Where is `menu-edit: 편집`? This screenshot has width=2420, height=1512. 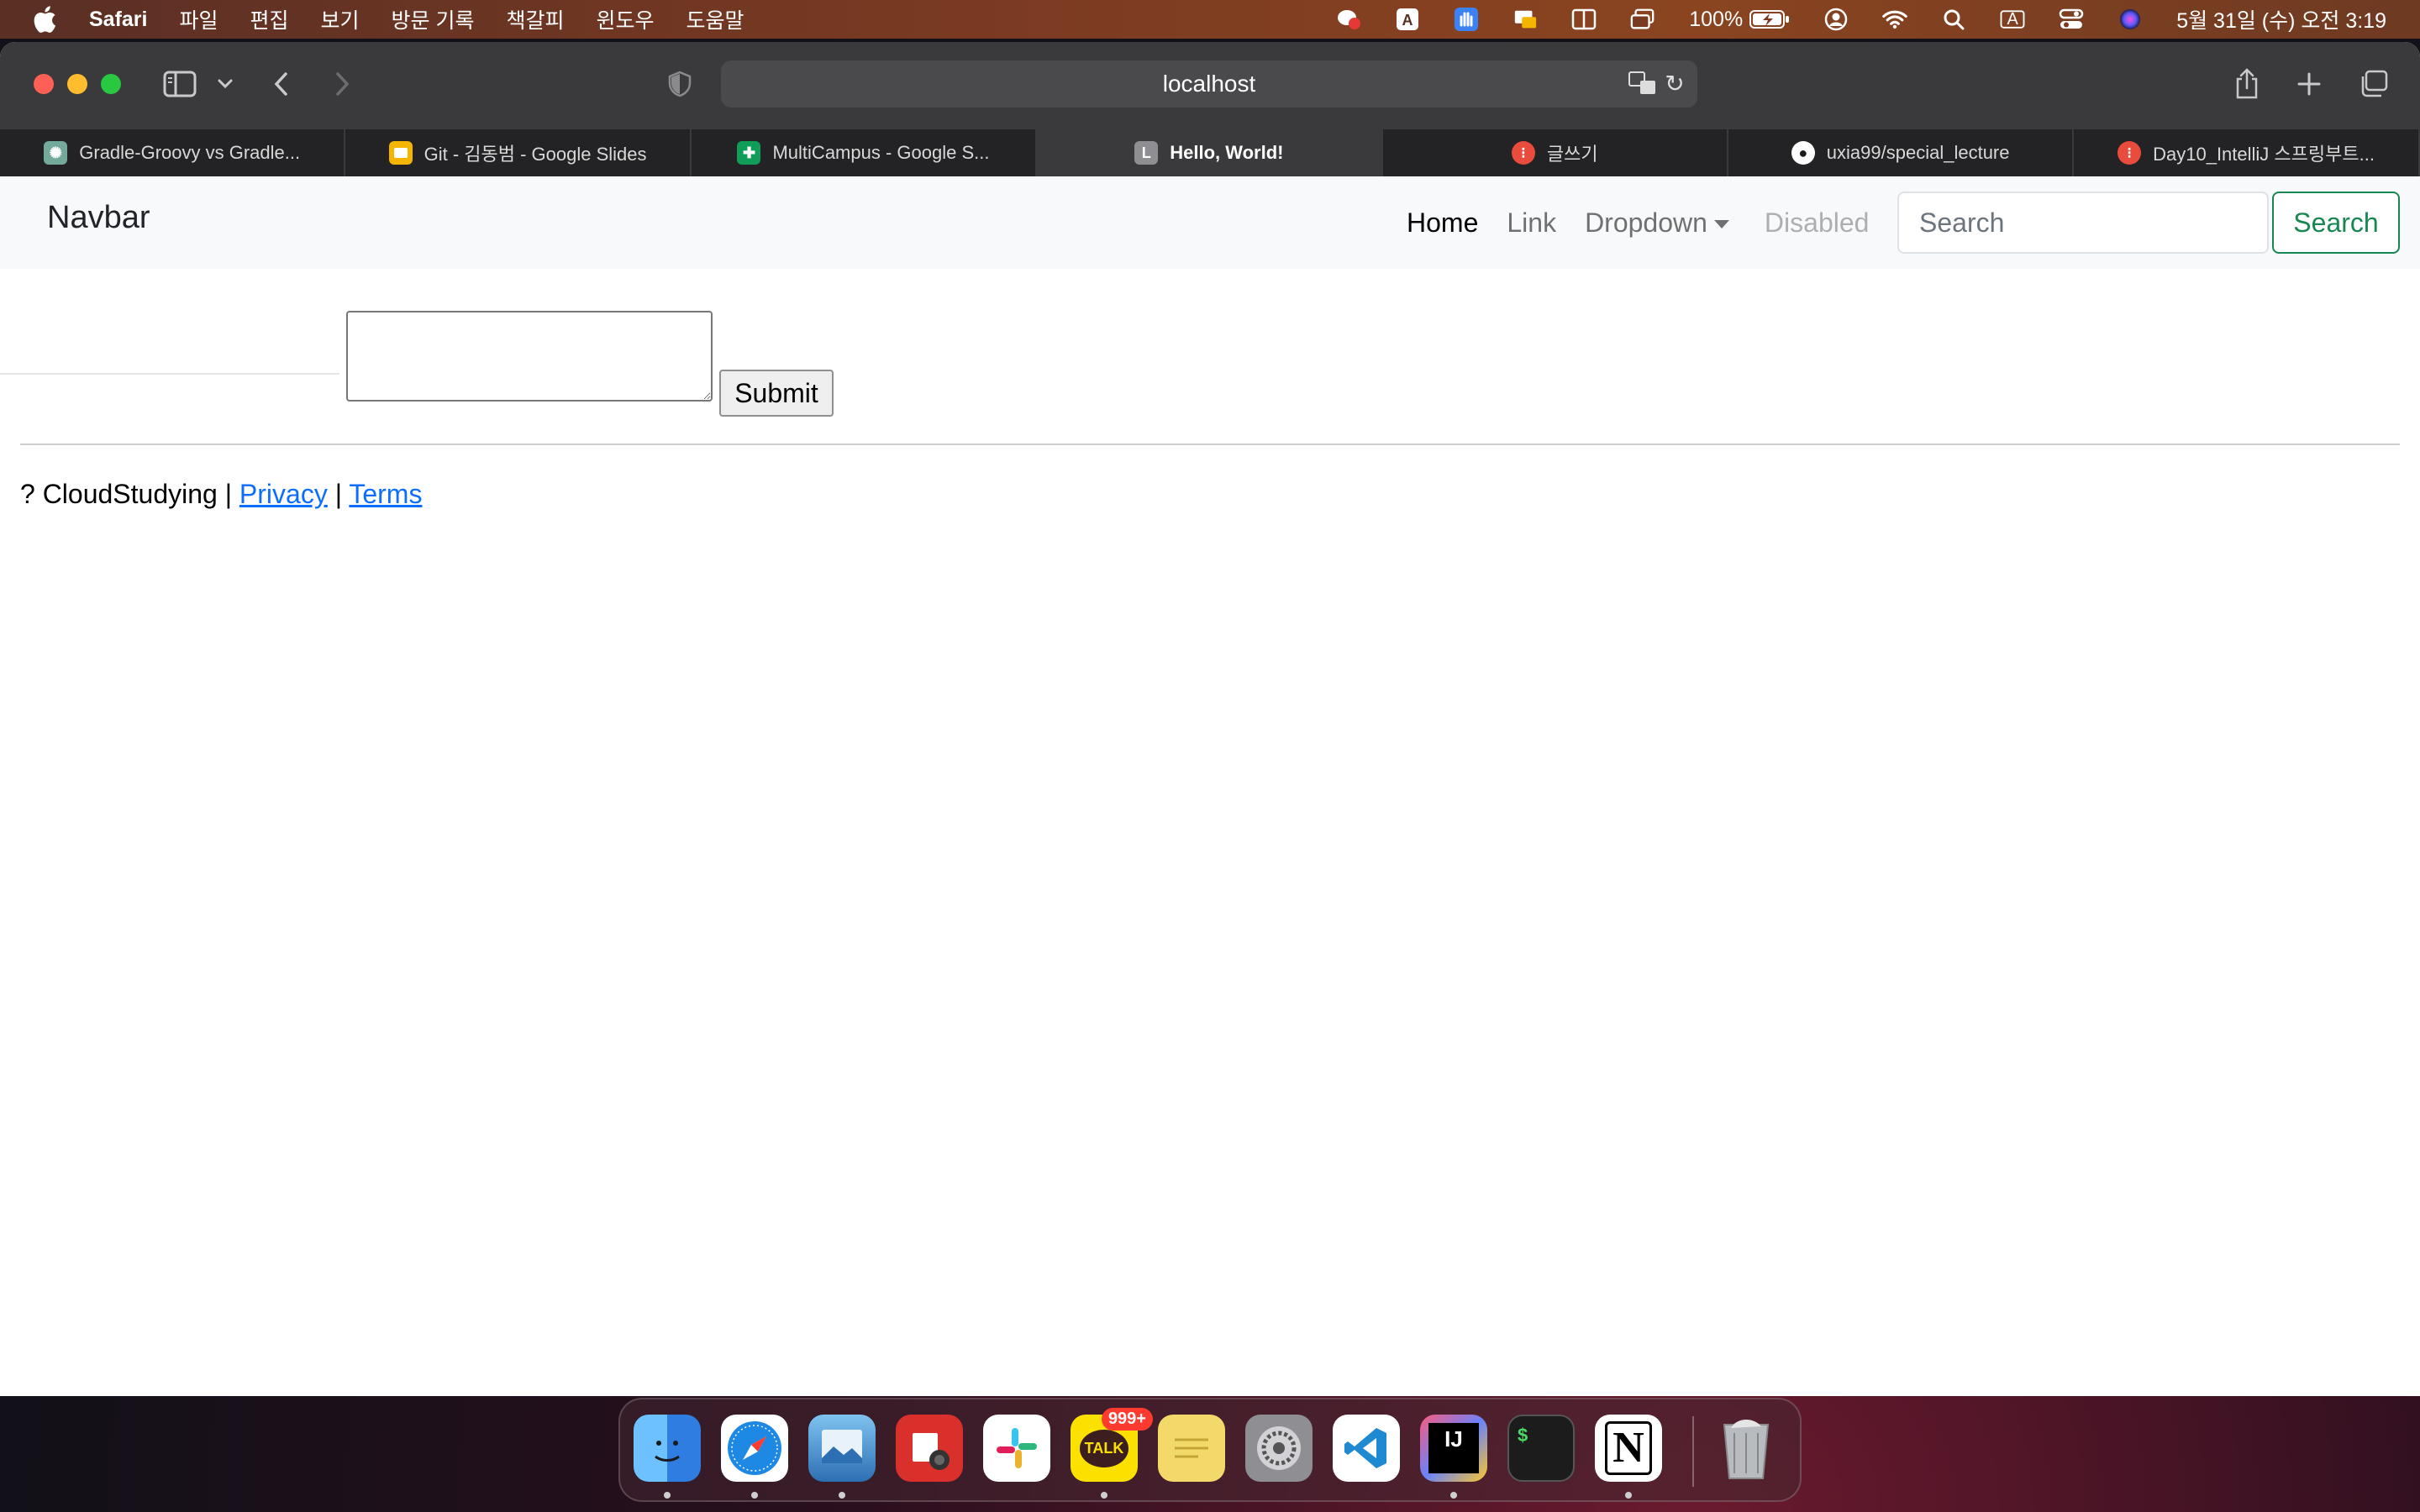
menu-edit: 편집 is located at coordinates (269, 19).